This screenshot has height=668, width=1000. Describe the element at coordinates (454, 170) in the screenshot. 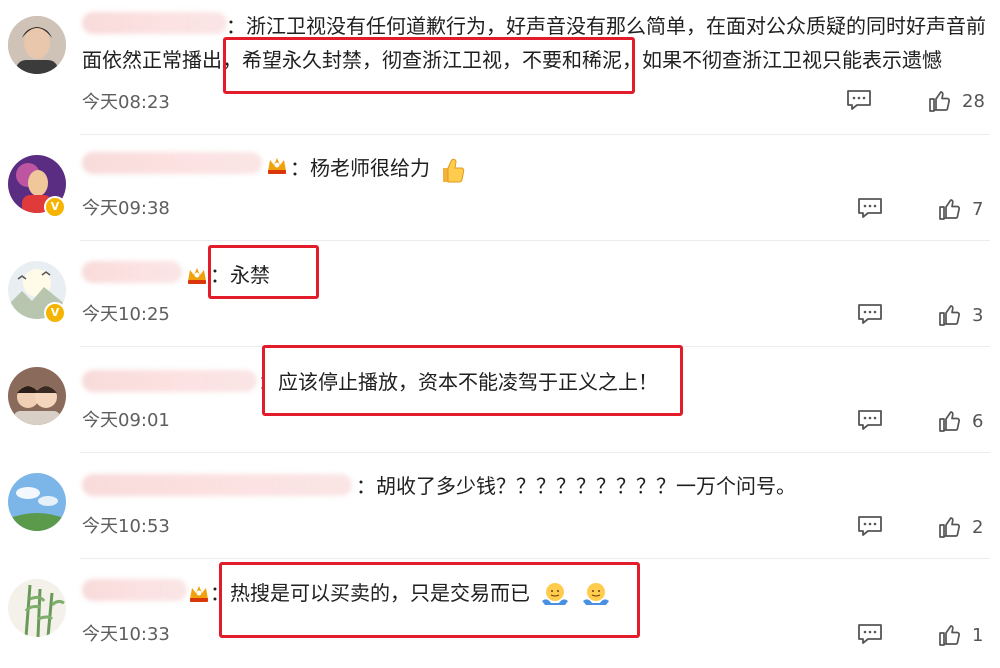

I see `thumbs-up-emoji-icon` at that location.